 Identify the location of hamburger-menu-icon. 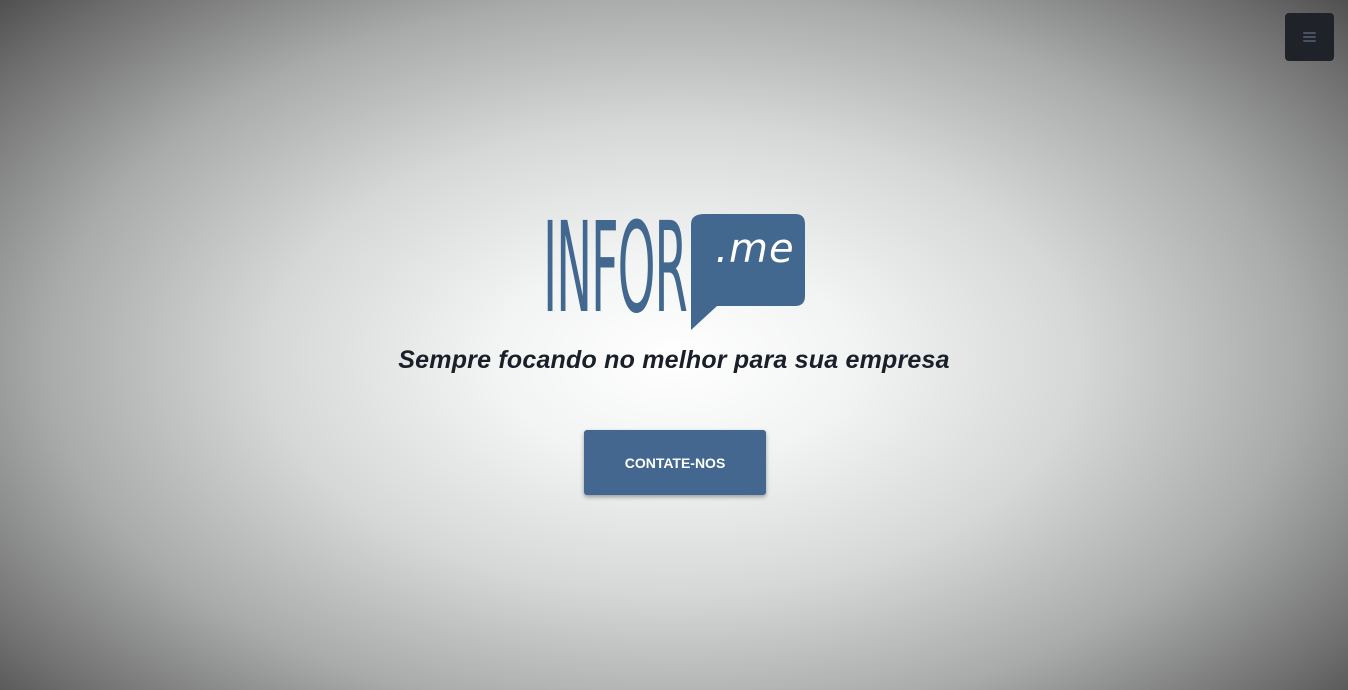
(1309, 37).